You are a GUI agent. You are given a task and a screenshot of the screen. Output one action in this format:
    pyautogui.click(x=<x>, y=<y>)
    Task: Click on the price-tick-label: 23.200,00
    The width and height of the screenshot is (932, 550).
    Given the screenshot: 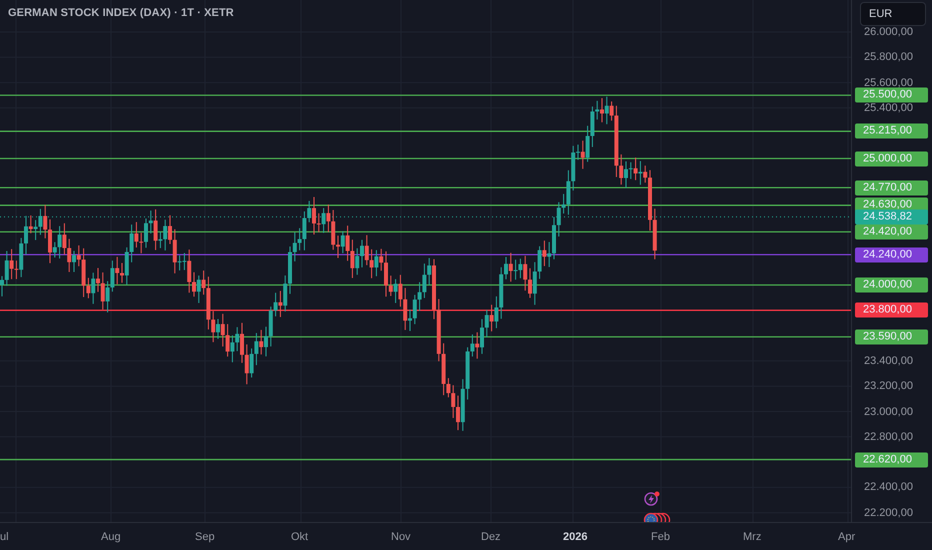 What is the action you would take?
    pyautogui.click(x=888, y=386)
    